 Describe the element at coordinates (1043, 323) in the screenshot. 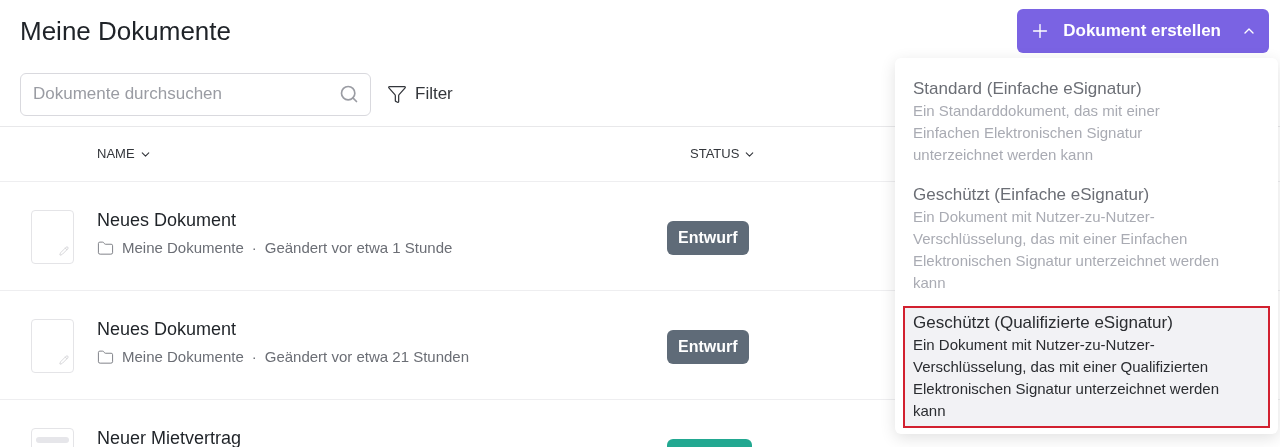

I see `menu-item-title: Geschützt (Qualifizierte eSignatur)` at that location.